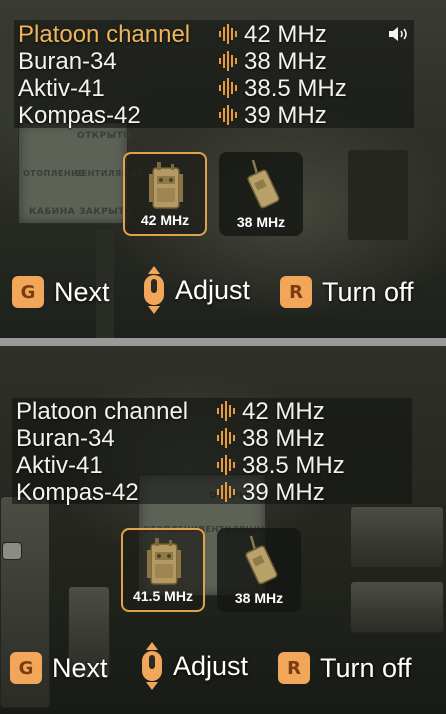 The width and height of the screenshot is (446, 714). Describe the element at coordinates (104, 136) in the screenshot. I see `plate-label-open: ОТКРЫТО` at that location.